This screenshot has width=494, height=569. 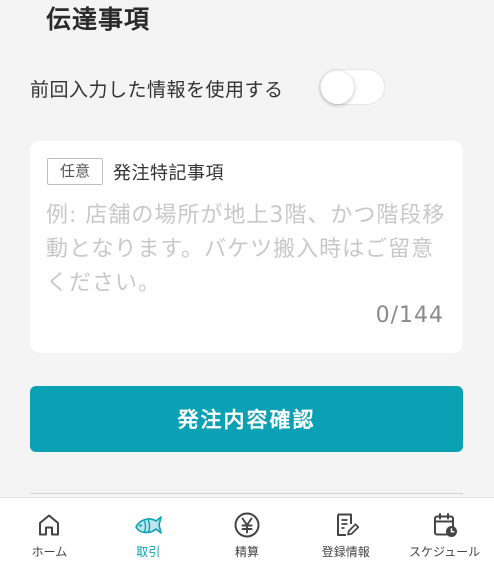 I want to click on divider, so click(x=246, y=493).